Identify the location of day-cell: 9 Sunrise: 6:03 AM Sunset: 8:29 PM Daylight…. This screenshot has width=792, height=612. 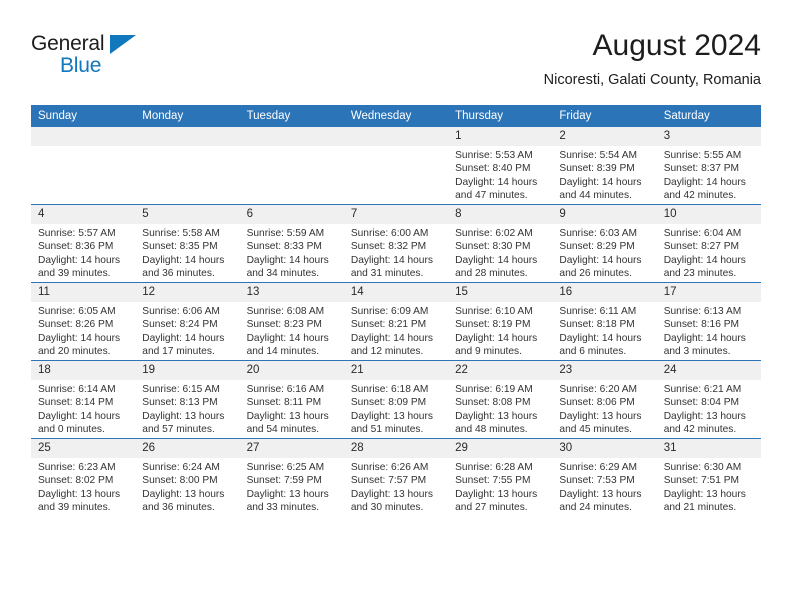
(604, 243).